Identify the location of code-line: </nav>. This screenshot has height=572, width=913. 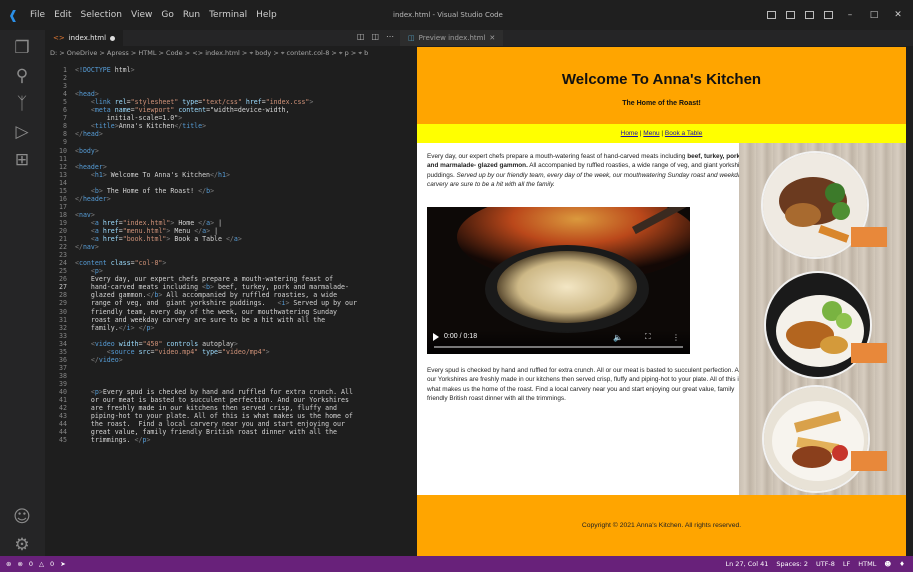
(87, 247).